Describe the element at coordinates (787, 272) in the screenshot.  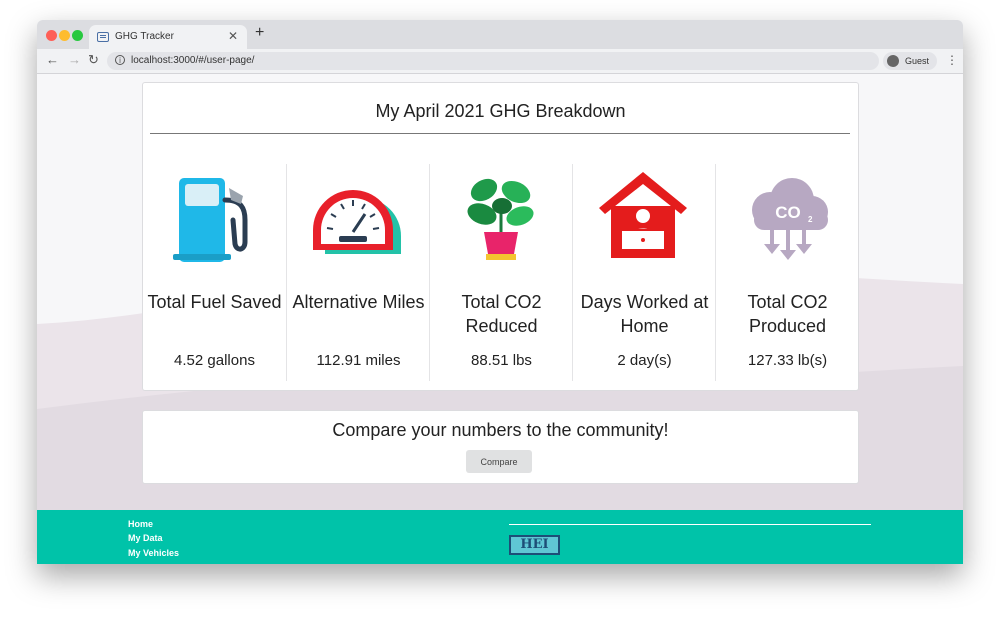
I see `stat-total-co2-produced: CO 2 Total CO2 Produced 127.33 lb(s)` at that location.